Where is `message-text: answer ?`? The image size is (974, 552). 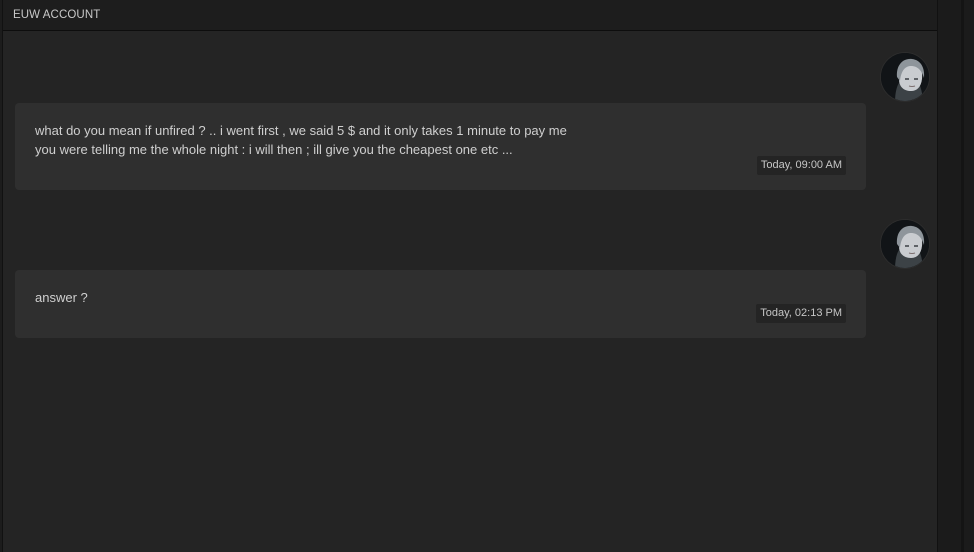 message-text: answer ? is located at coordinates (61, 297).